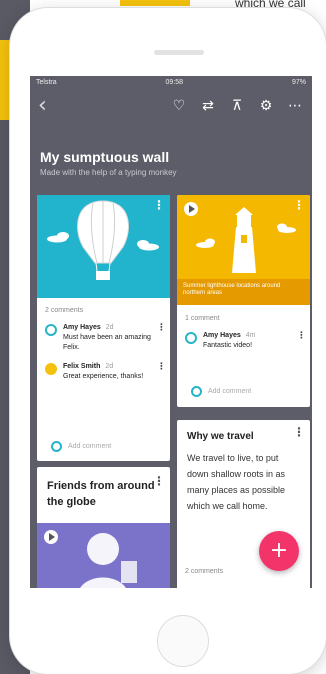  What do you see at coordinates (179, 106) in the screenshot?
I see `heart-icon: ♡` at bounding box center [179, 106].